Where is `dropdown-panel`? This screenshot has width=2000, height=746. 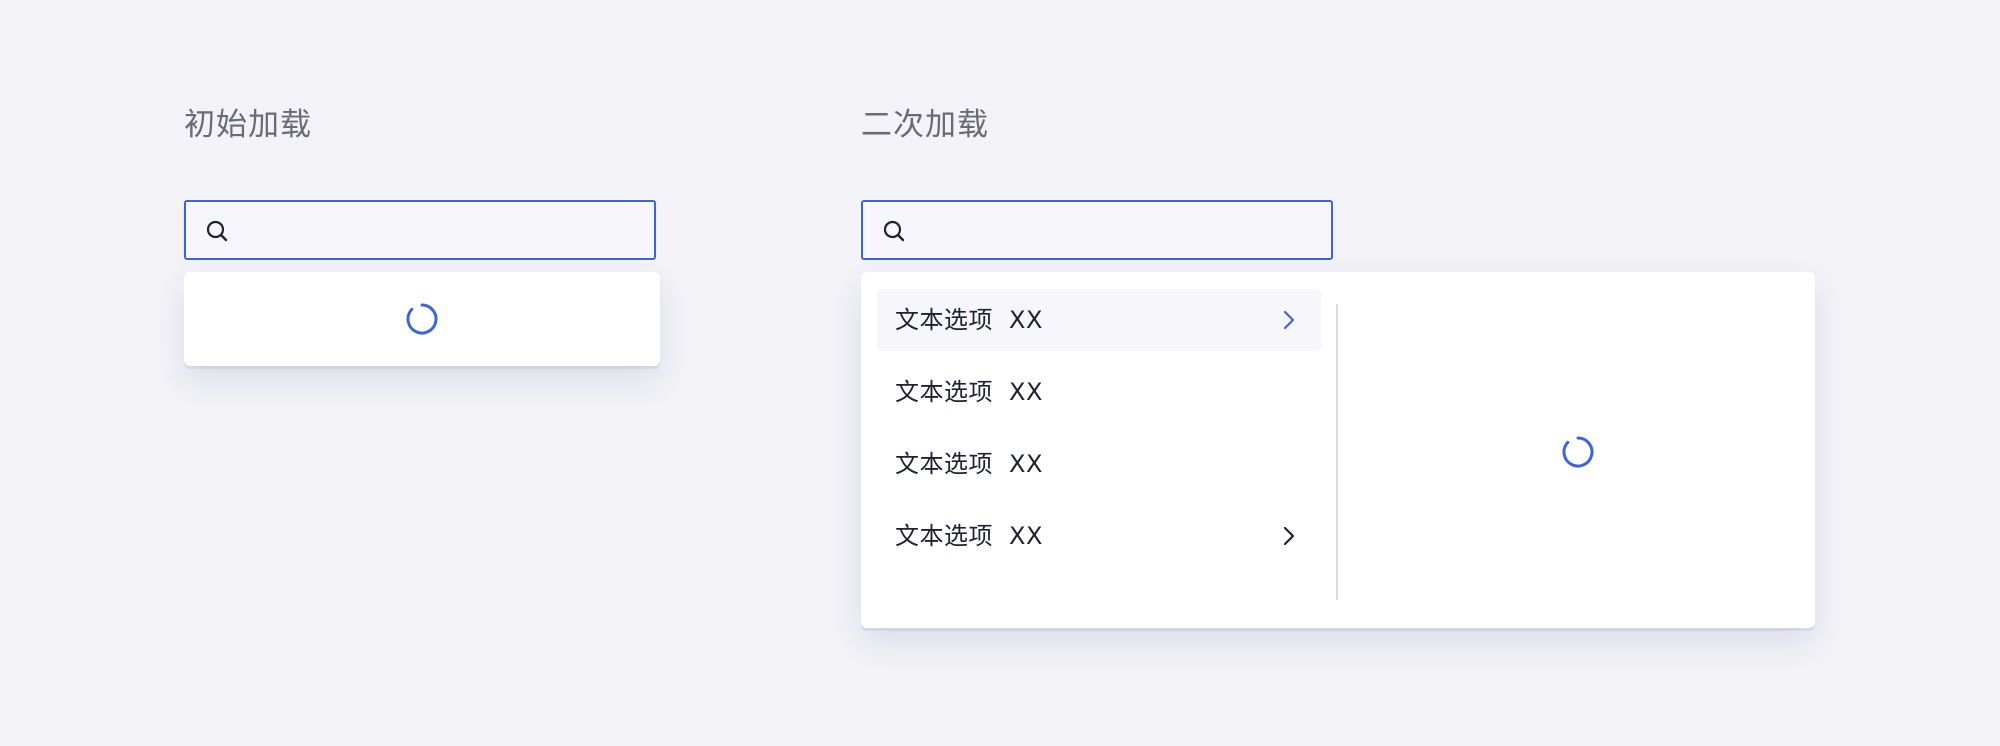 dropdown-panel is located at coordinates (422, 319).